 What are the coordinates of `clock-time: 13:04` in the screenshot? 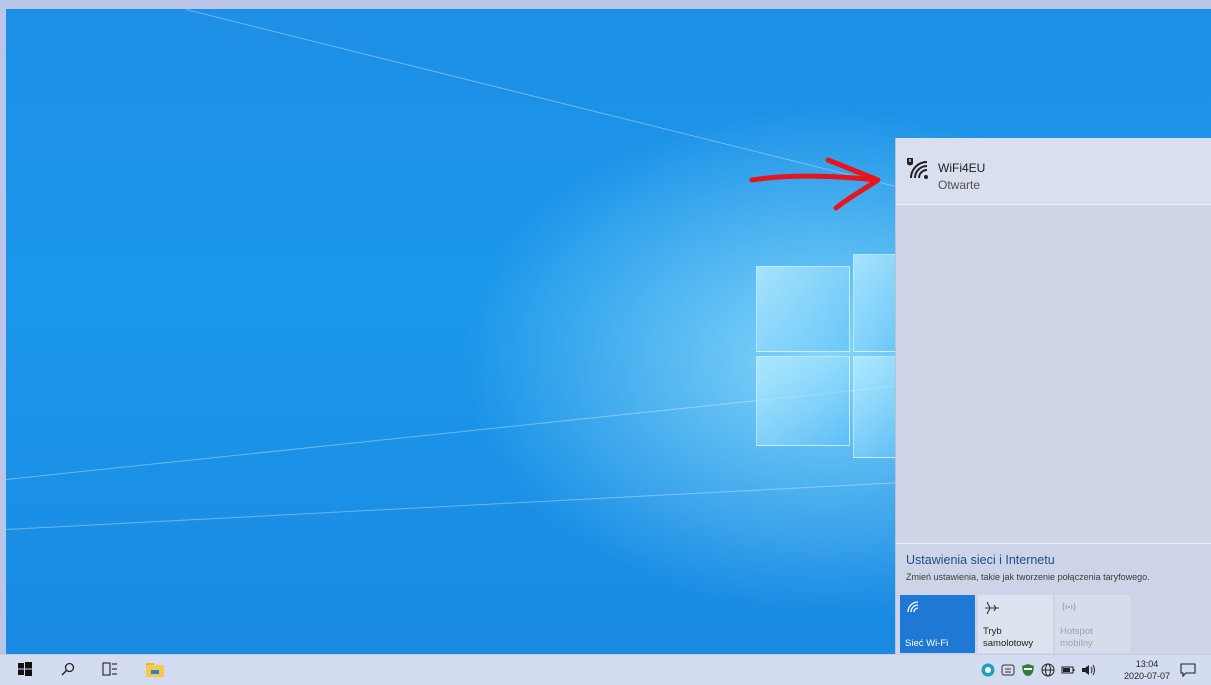 It's located at (1147, 664).